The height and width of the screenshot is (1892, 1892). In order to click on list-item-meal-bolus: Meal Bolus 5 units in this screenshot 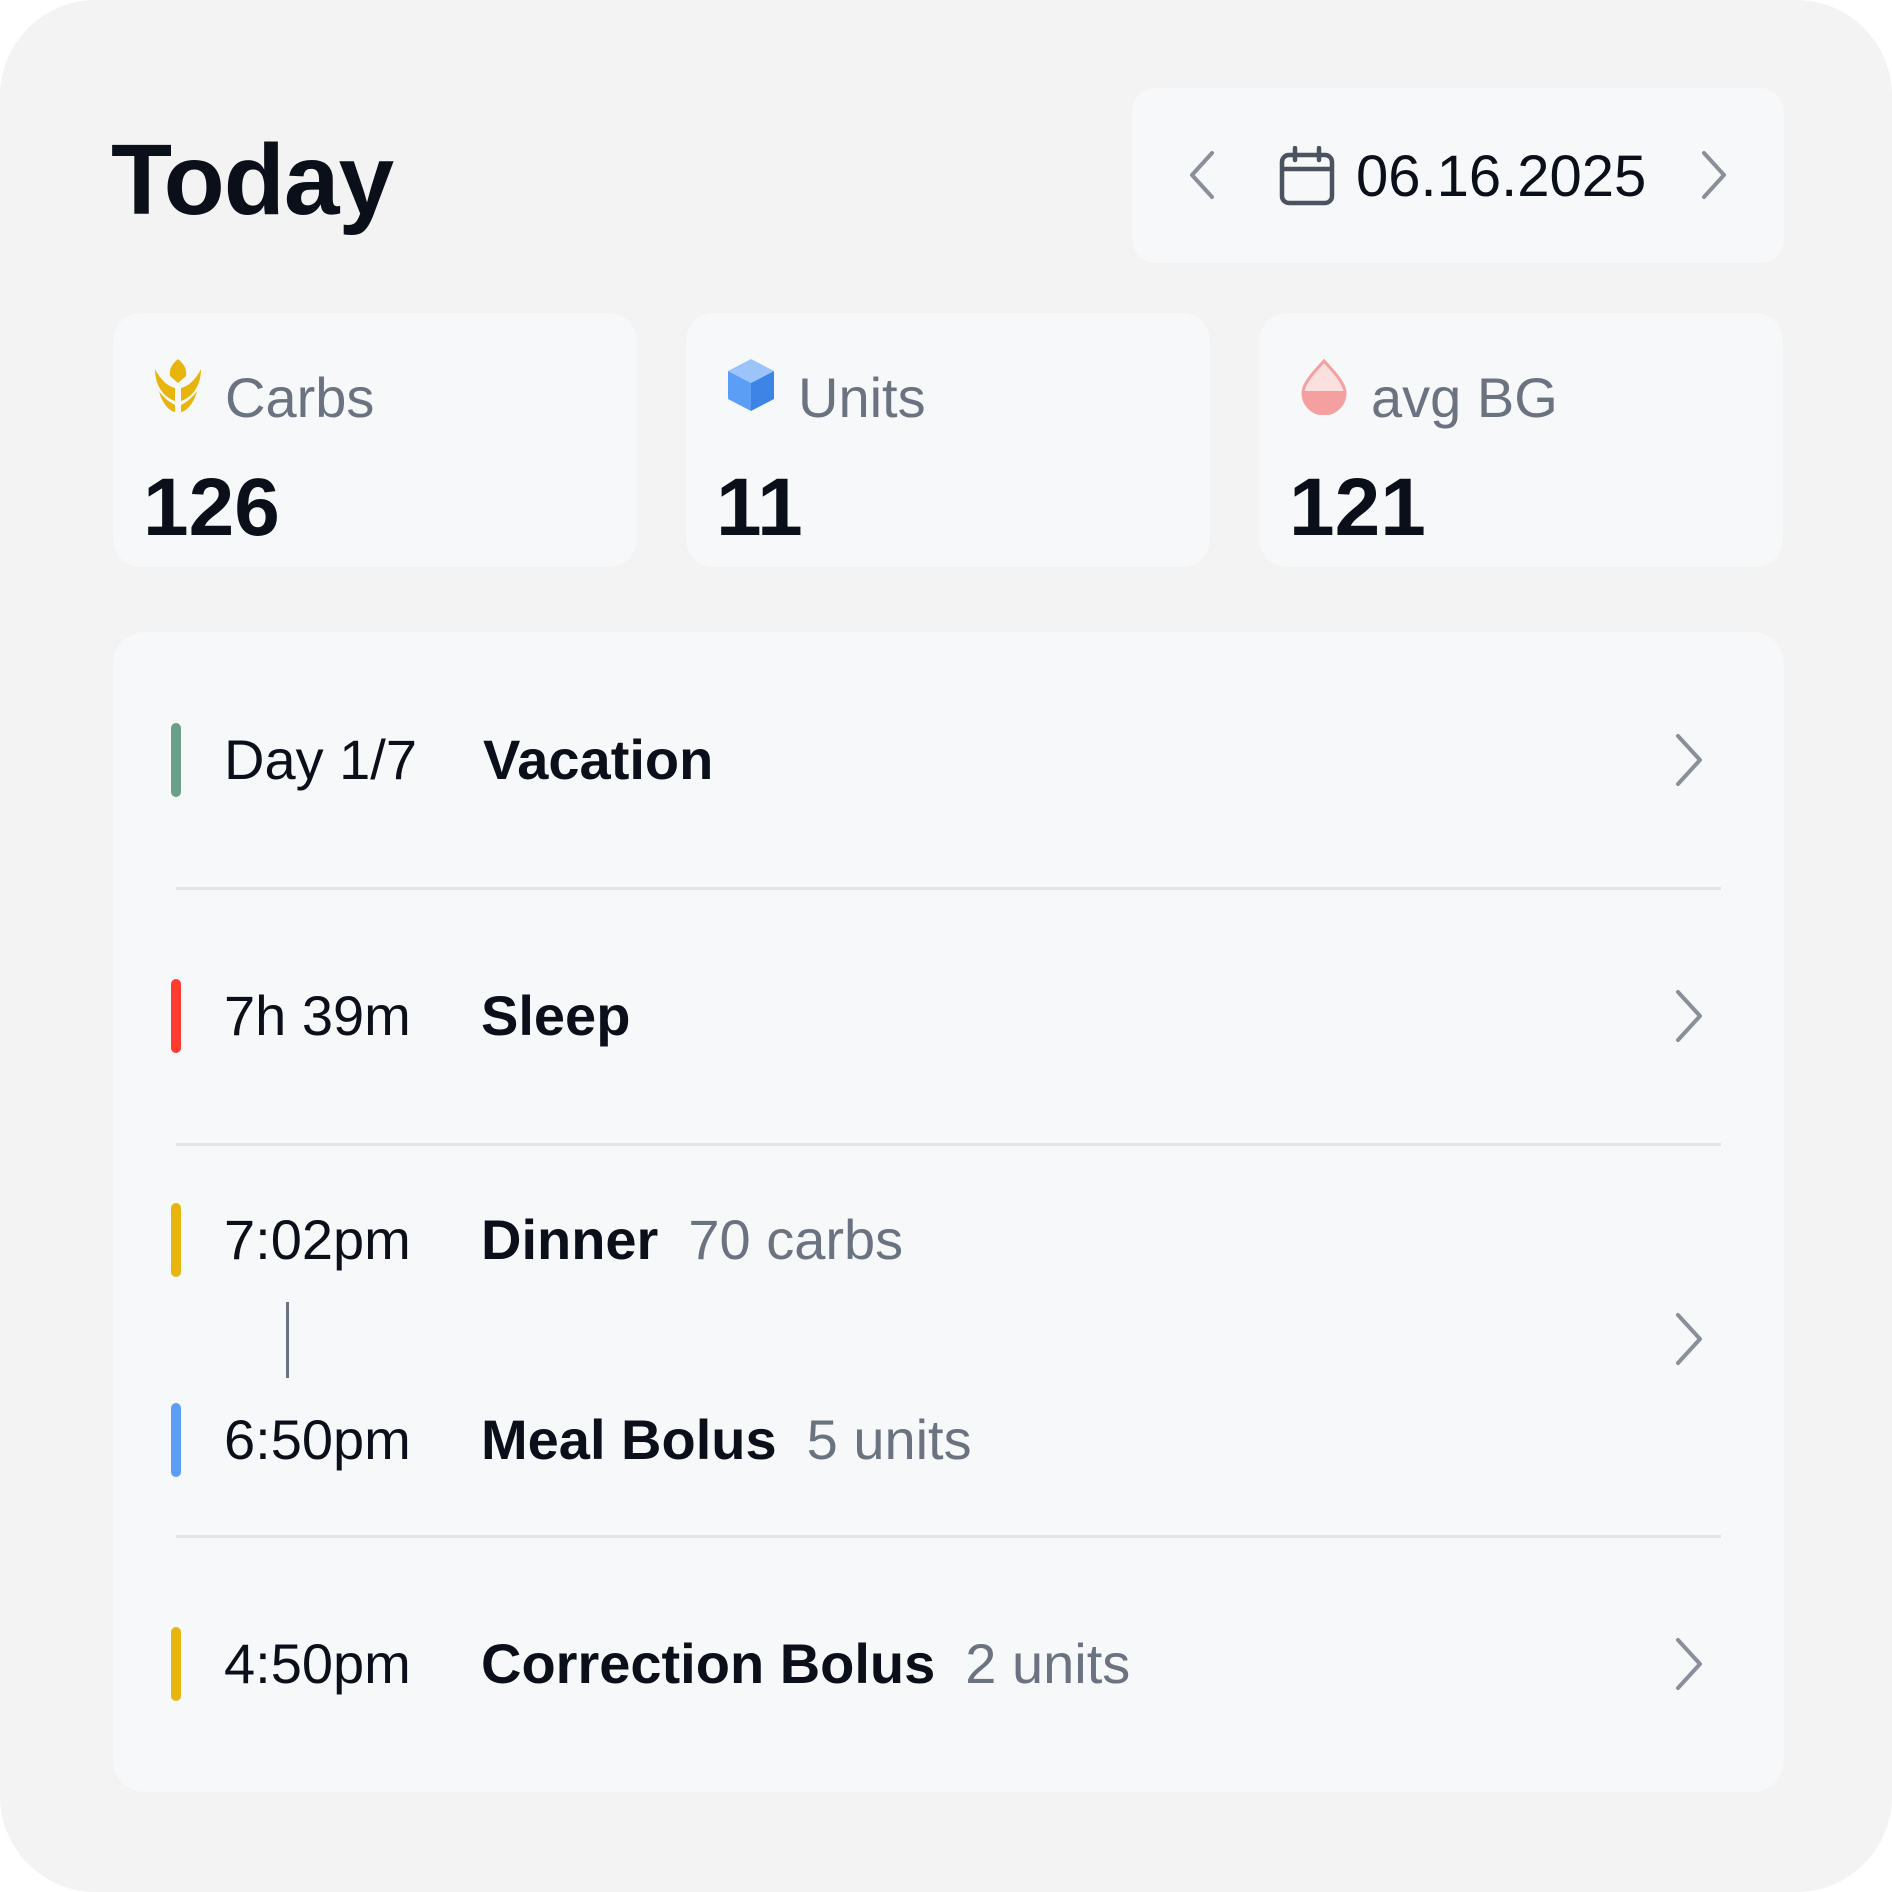, I will do `click(726, 1440)`.